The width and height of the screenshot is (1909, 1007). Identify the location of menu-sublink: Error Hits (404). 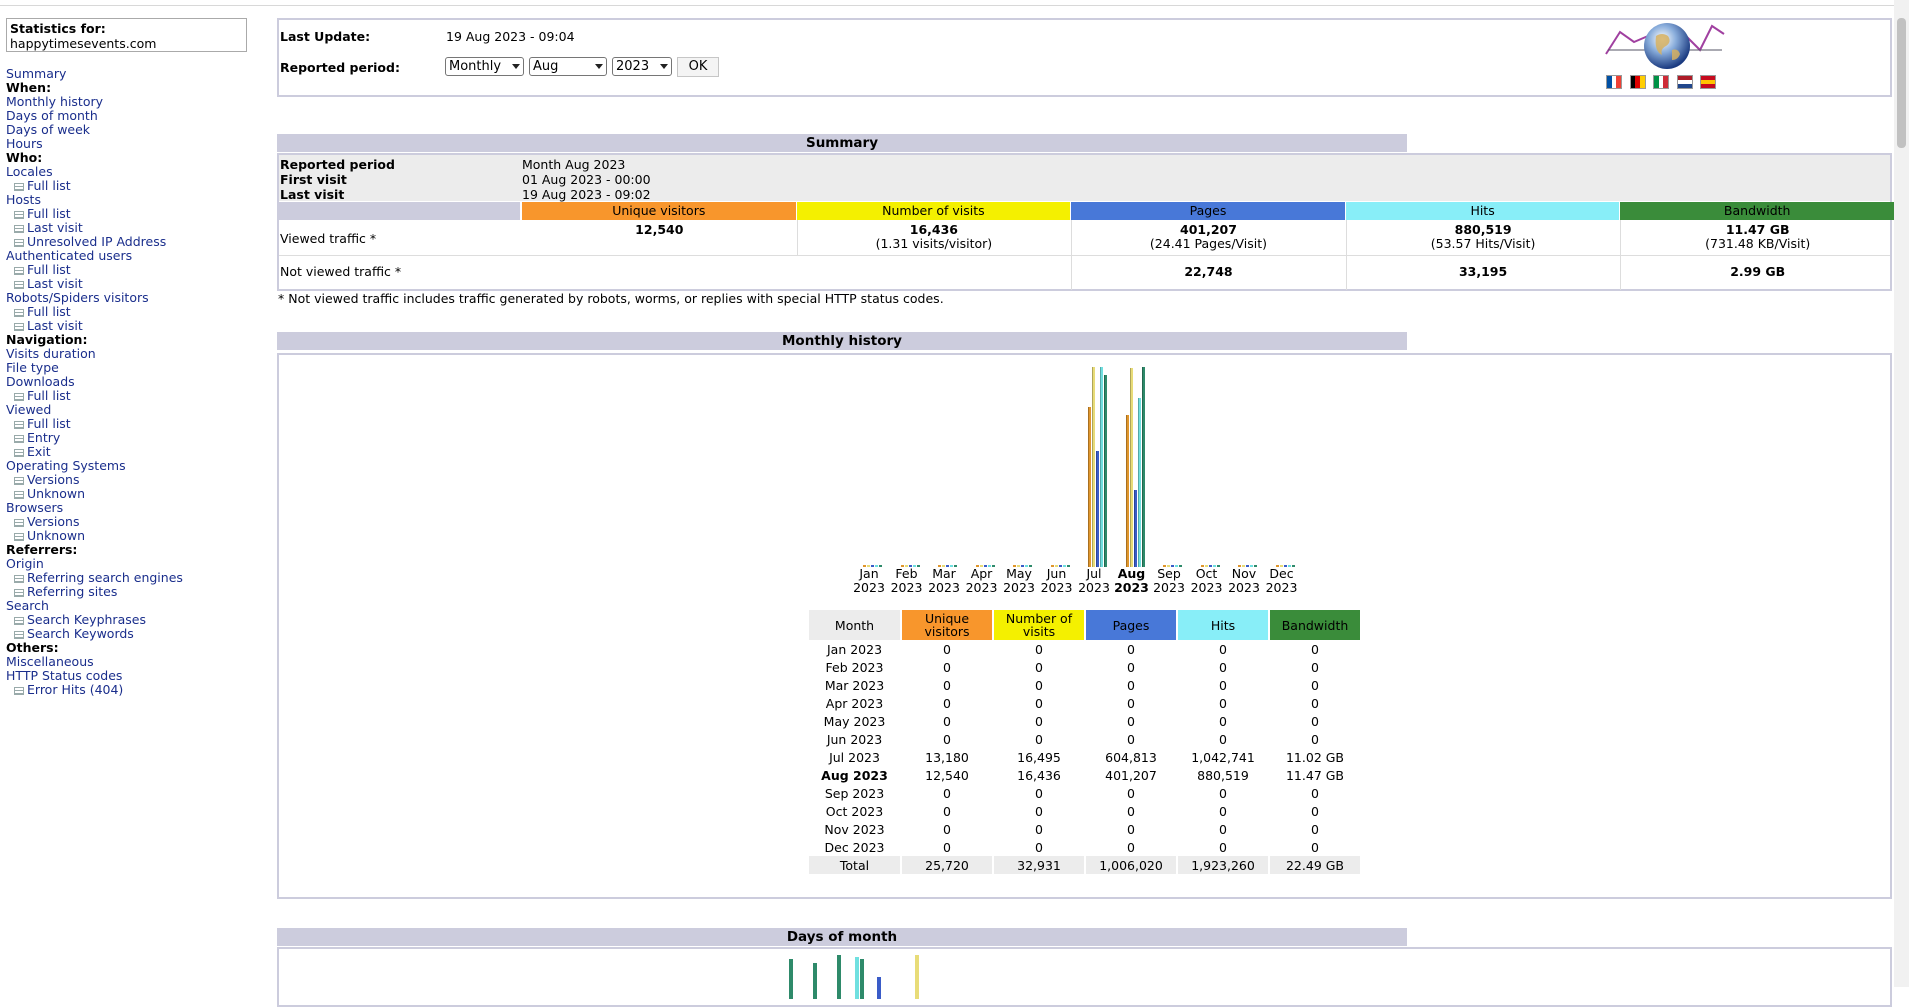
(136, 690).